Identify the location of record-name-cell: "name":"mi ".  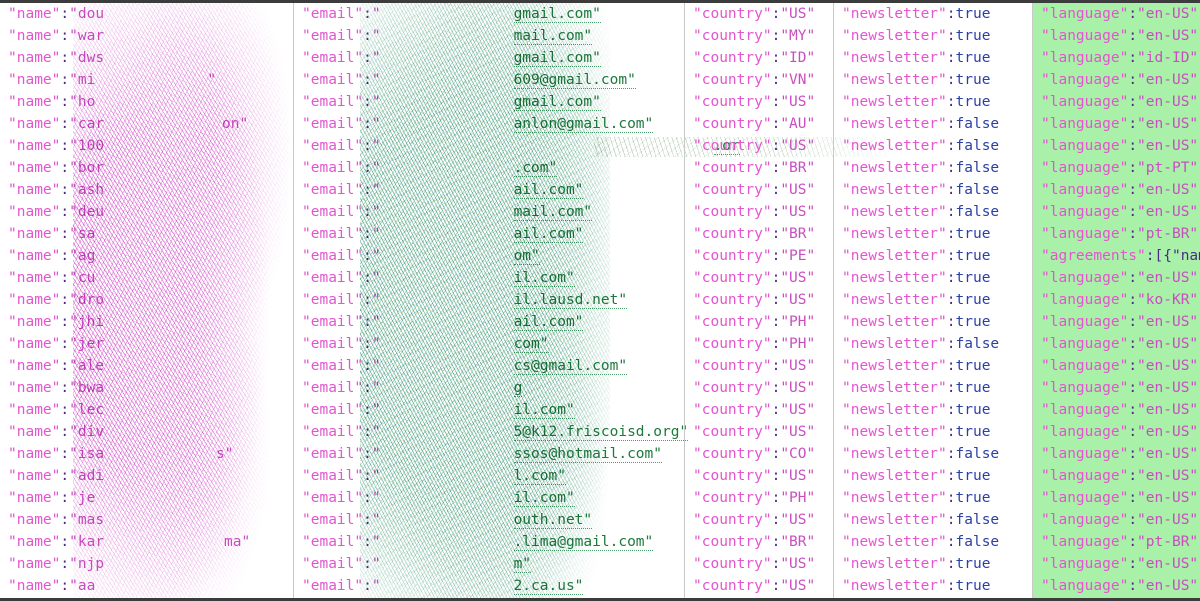
(146, 80).